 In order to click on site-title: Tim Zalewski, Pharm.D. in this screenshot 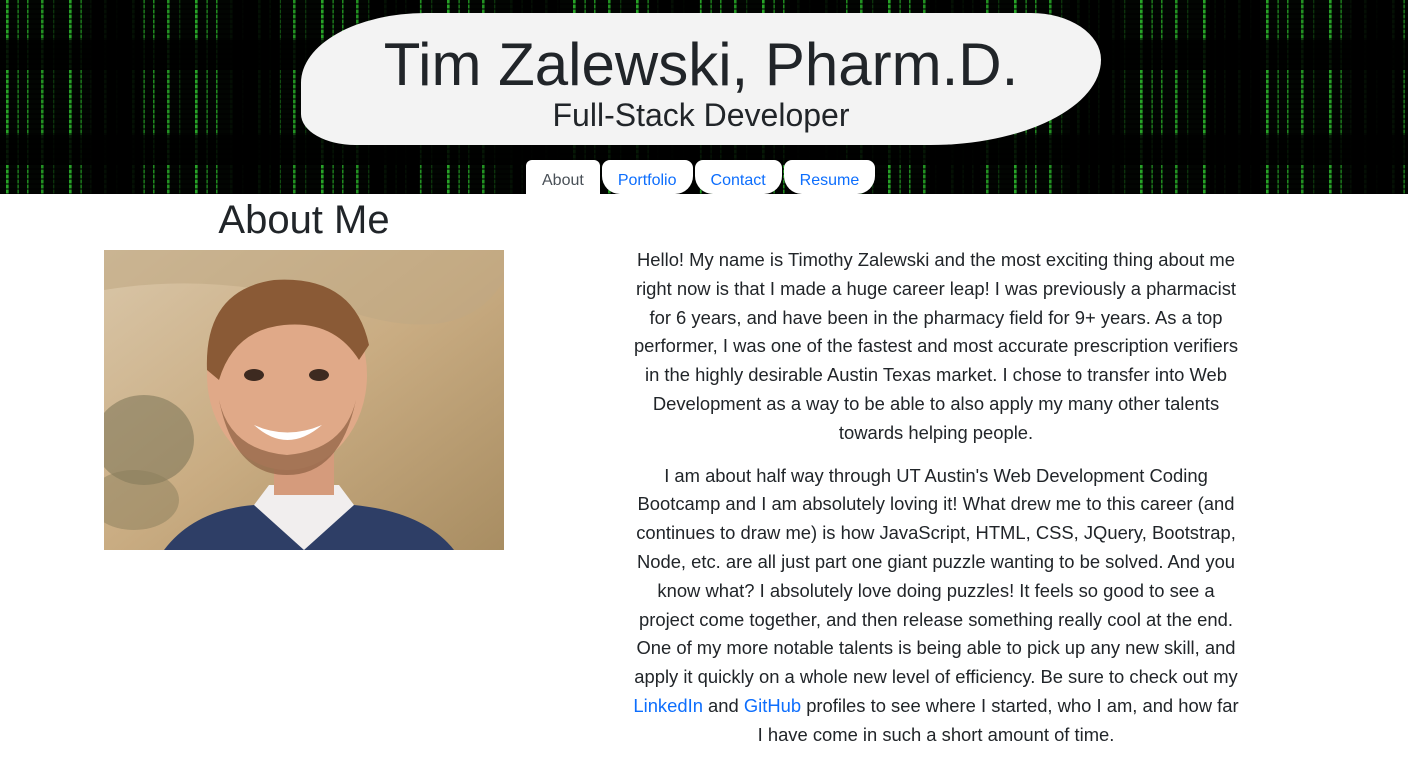, I will do `click(701, 64)`.